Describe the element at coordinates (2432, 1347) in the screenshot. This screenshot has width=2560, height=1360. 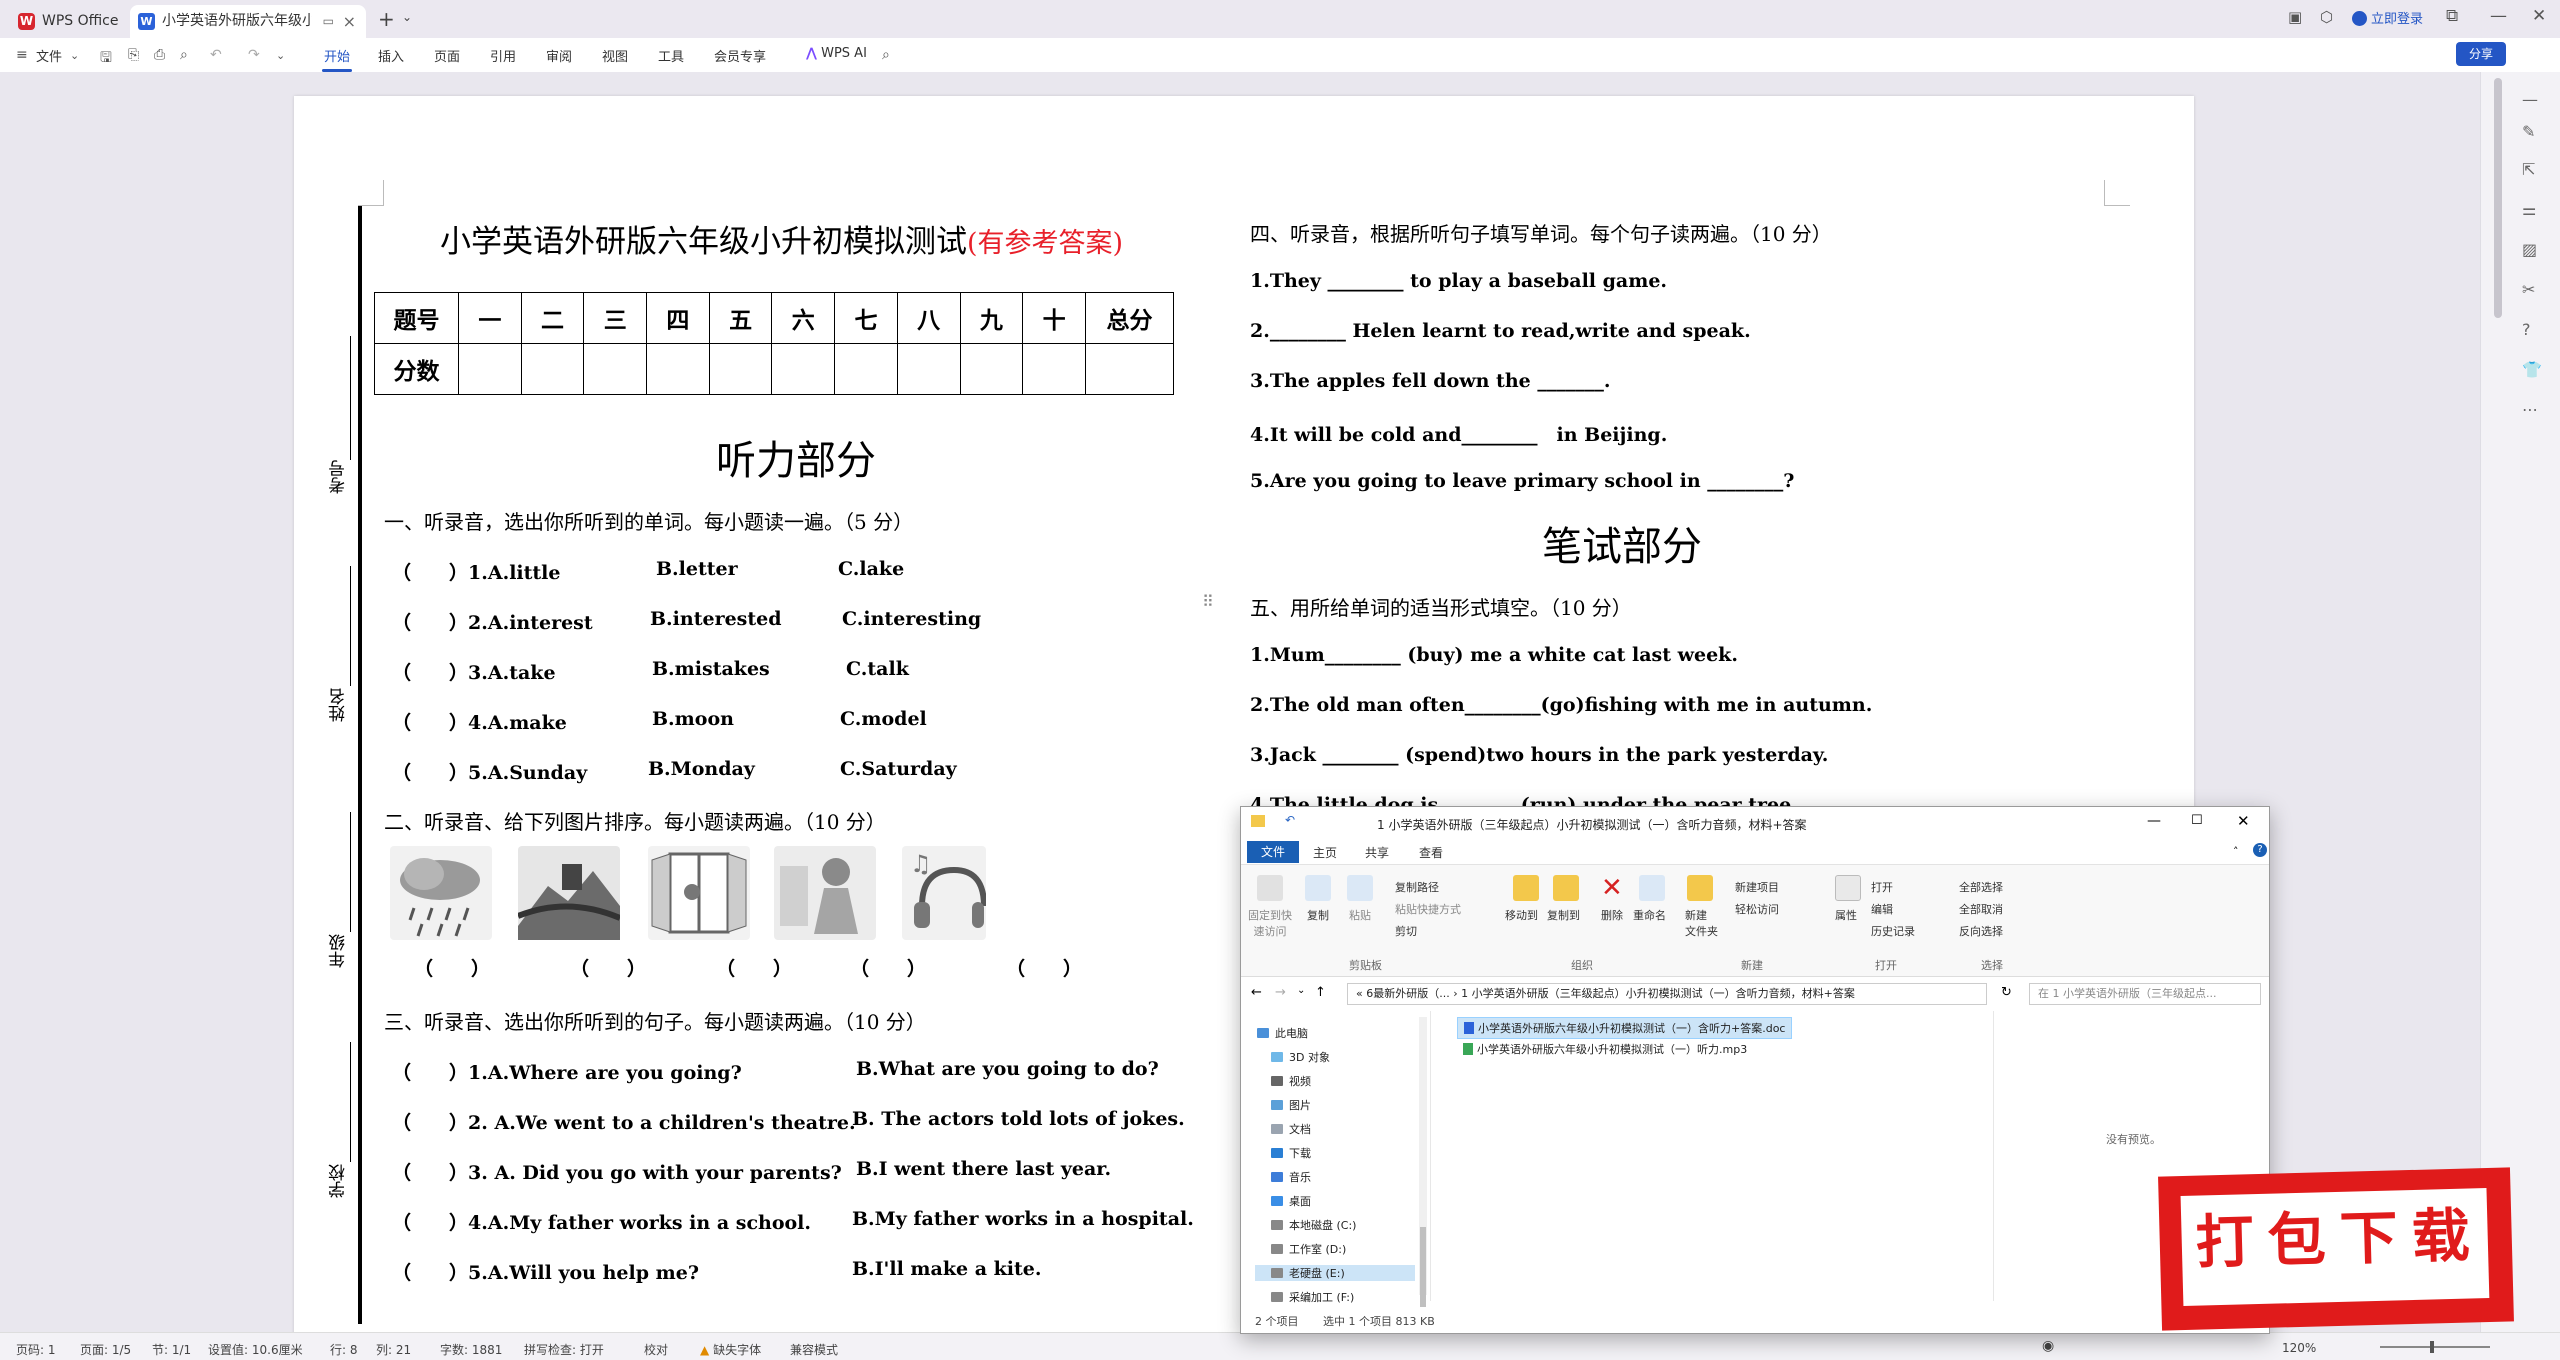
I see `zoom-slider-thumb` at that location.